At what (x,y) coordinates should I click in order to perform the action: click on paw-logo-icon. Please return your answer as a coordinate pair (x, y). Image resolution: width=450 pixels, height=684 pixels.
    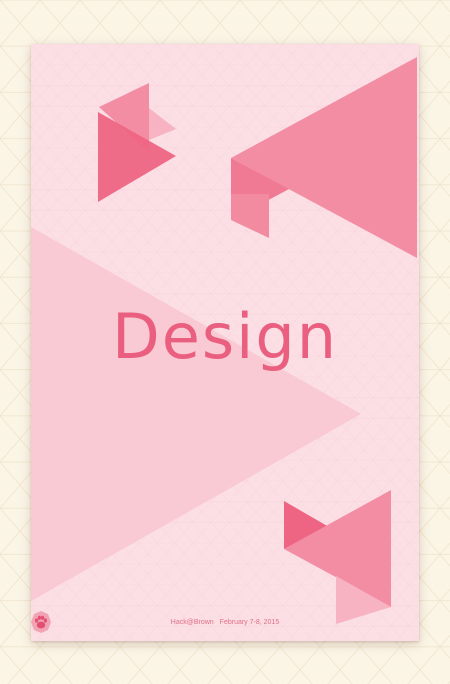
    Looking at the image, I should click on (41, 622).